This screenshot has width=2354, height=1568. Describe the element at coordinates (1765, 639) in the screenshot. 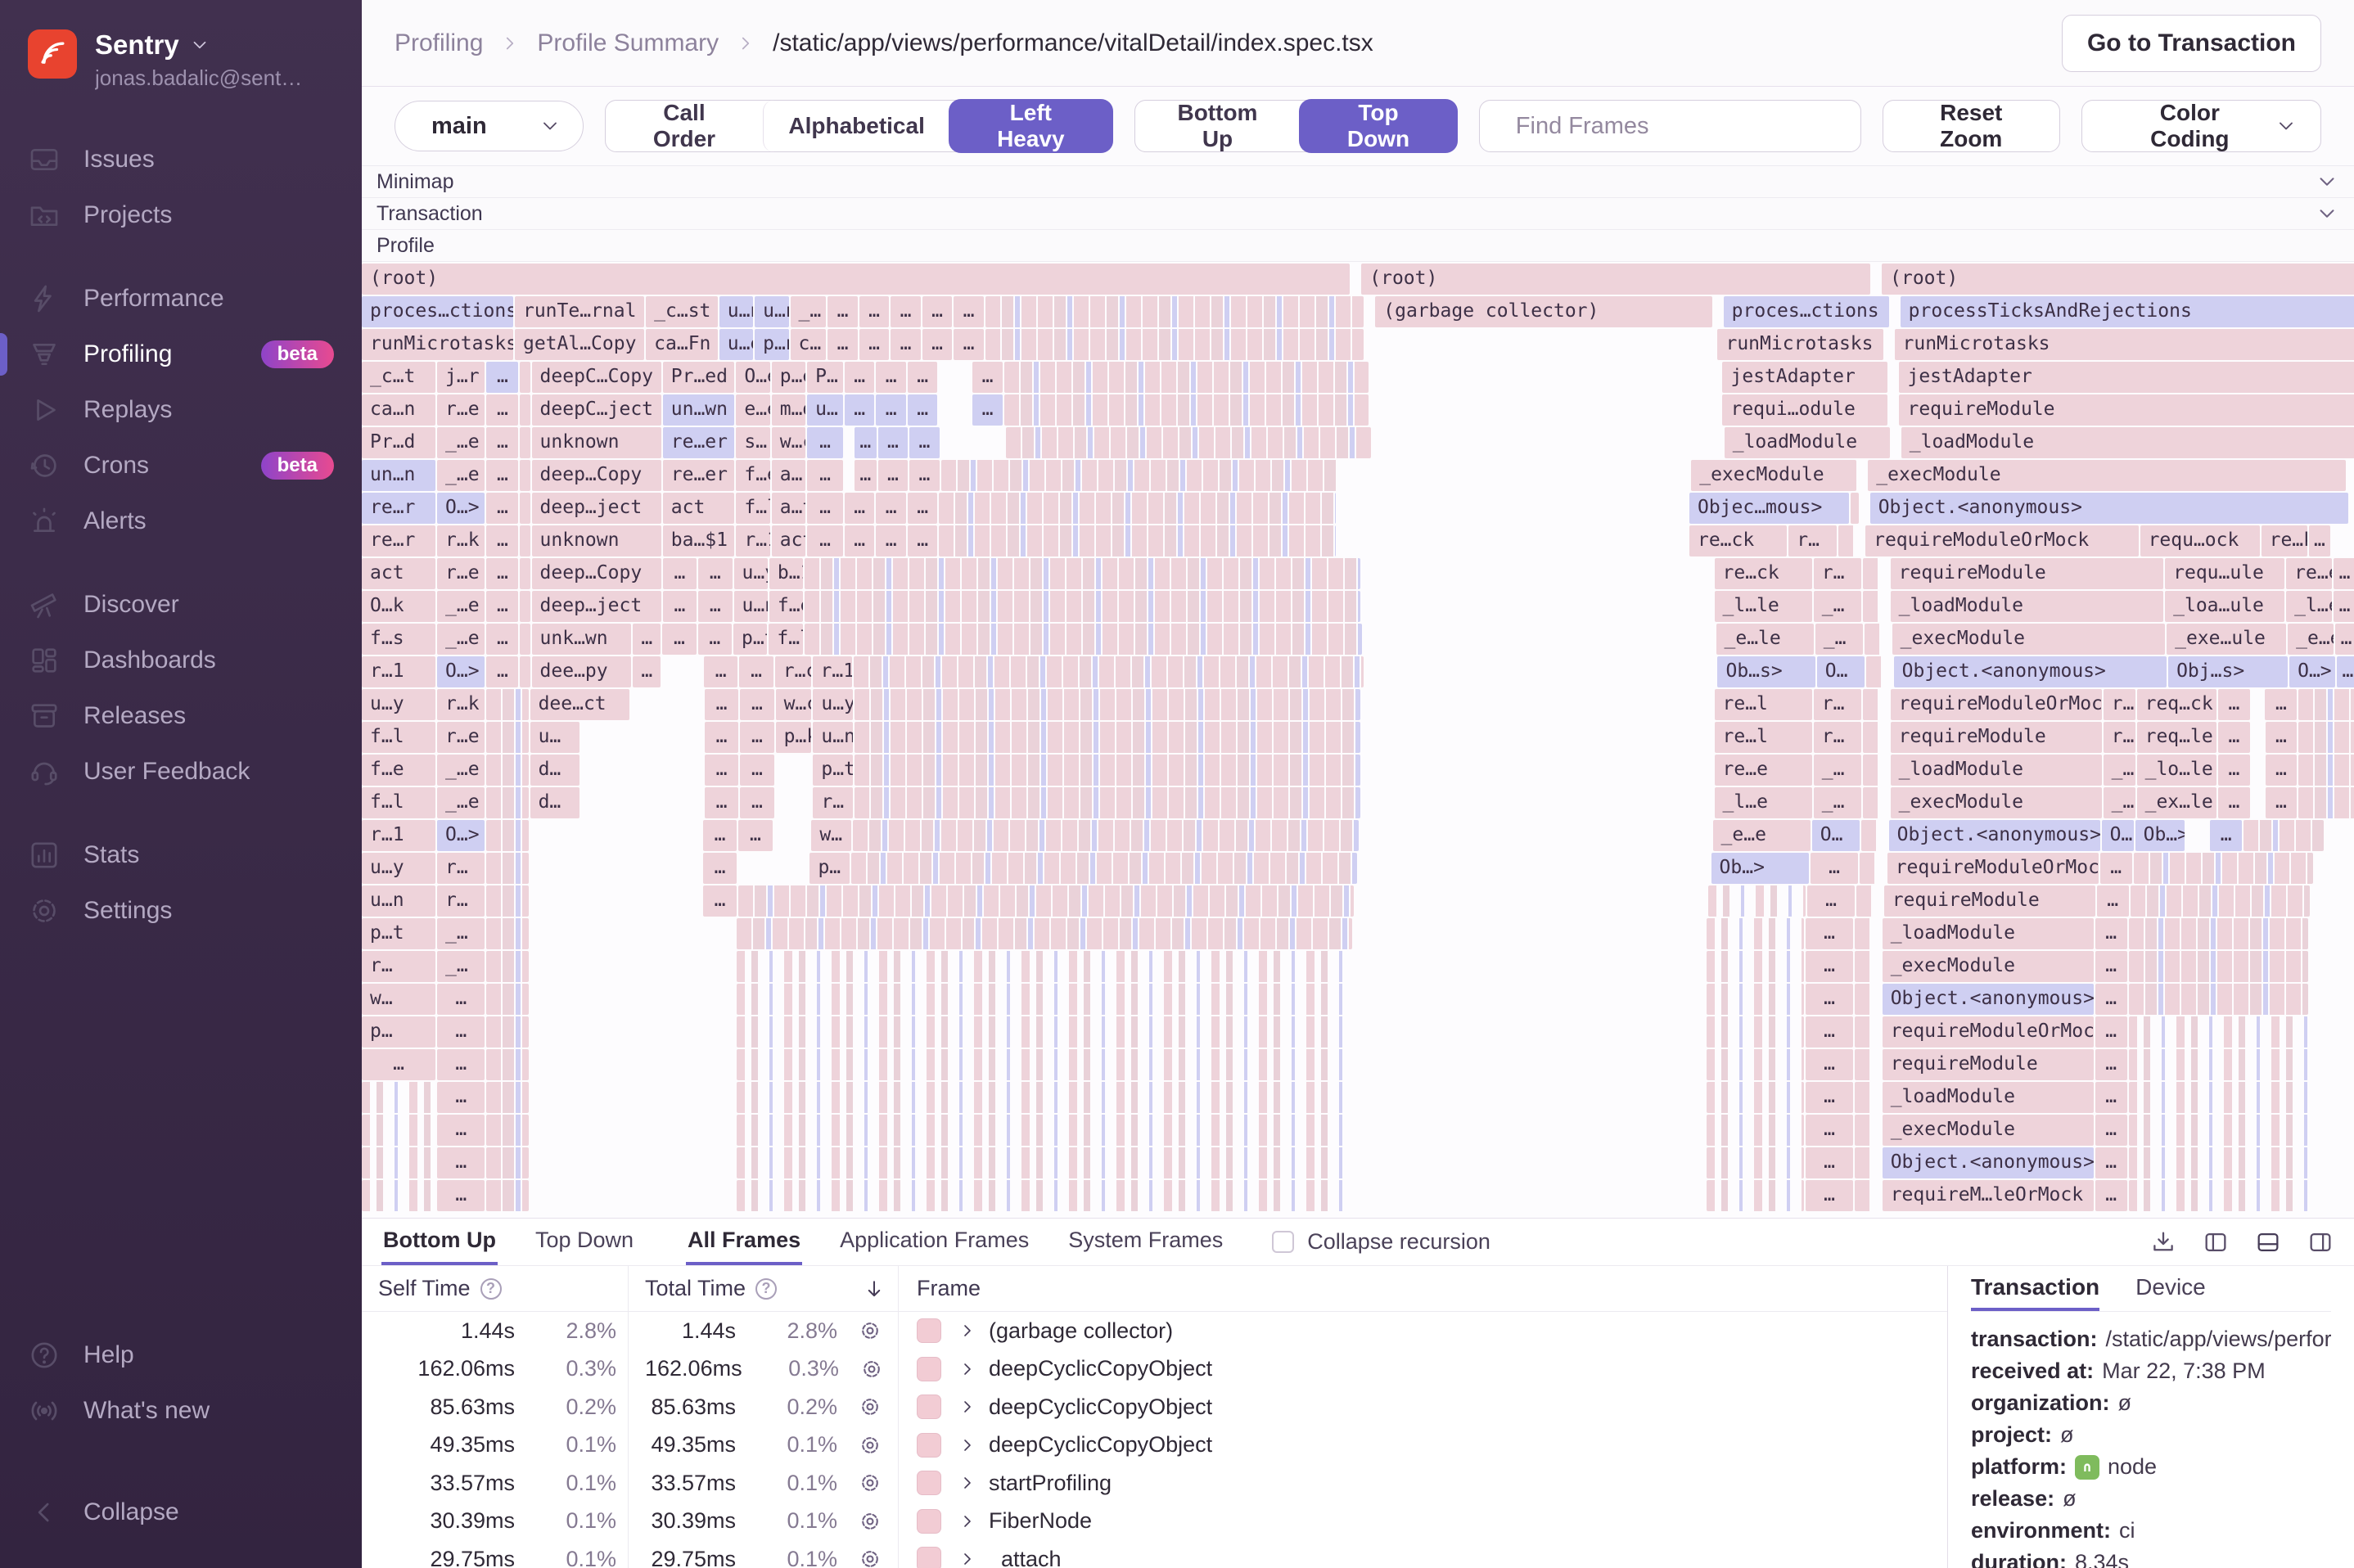

I see `flame-frame: _e…le` at that location.